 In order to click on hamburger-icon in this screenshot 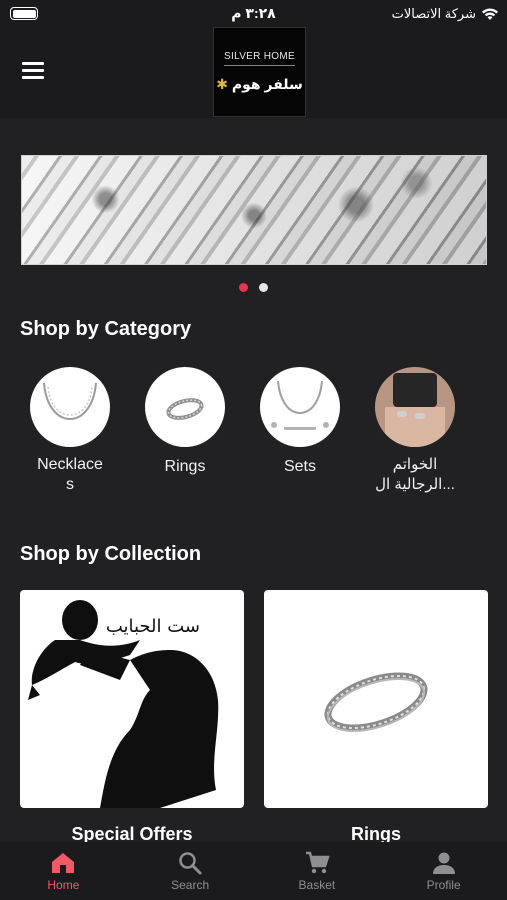, I will do `click(33, 63)`.